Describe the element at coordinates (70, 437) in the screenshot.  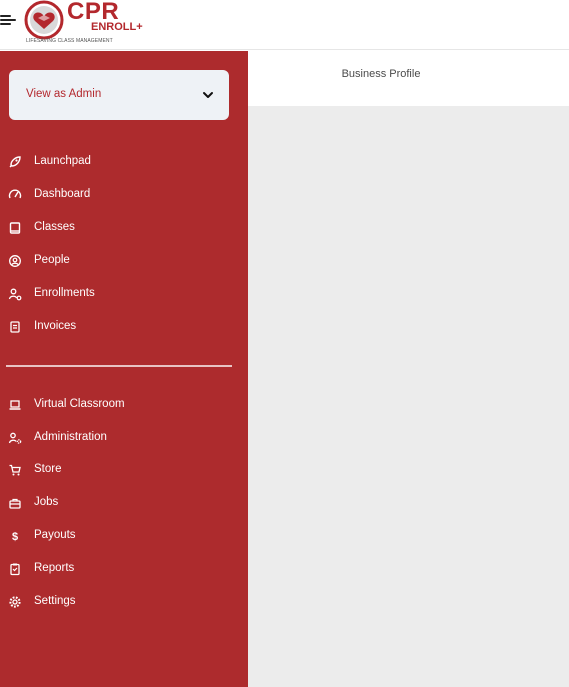
I see `sidebar-item-label: Administration` at that location.